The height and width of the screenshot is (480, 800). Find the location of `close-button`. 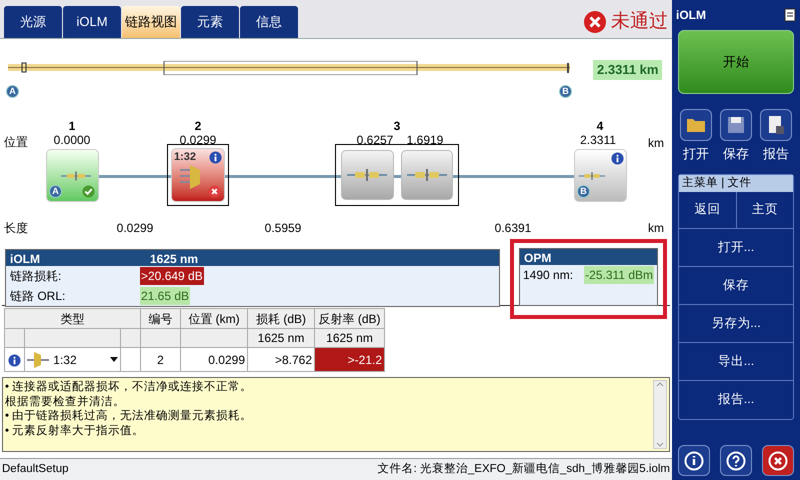

close-button is located at coordinates (778, 460).